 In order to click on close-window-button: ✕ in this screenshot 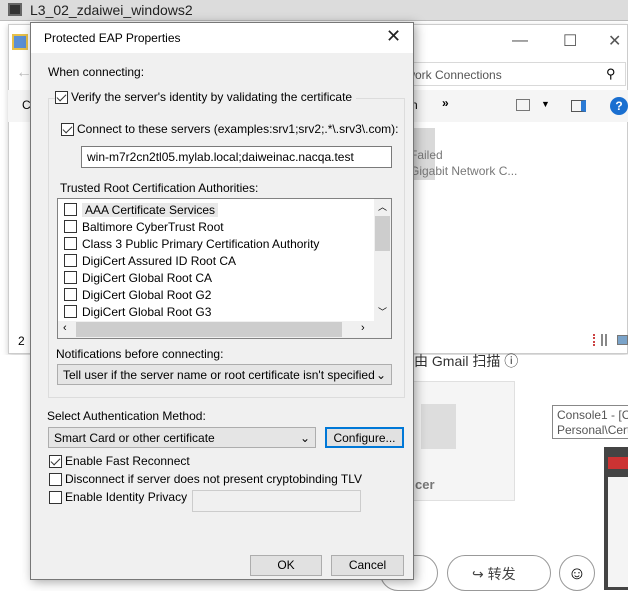, I will do `click(614, 41)`.